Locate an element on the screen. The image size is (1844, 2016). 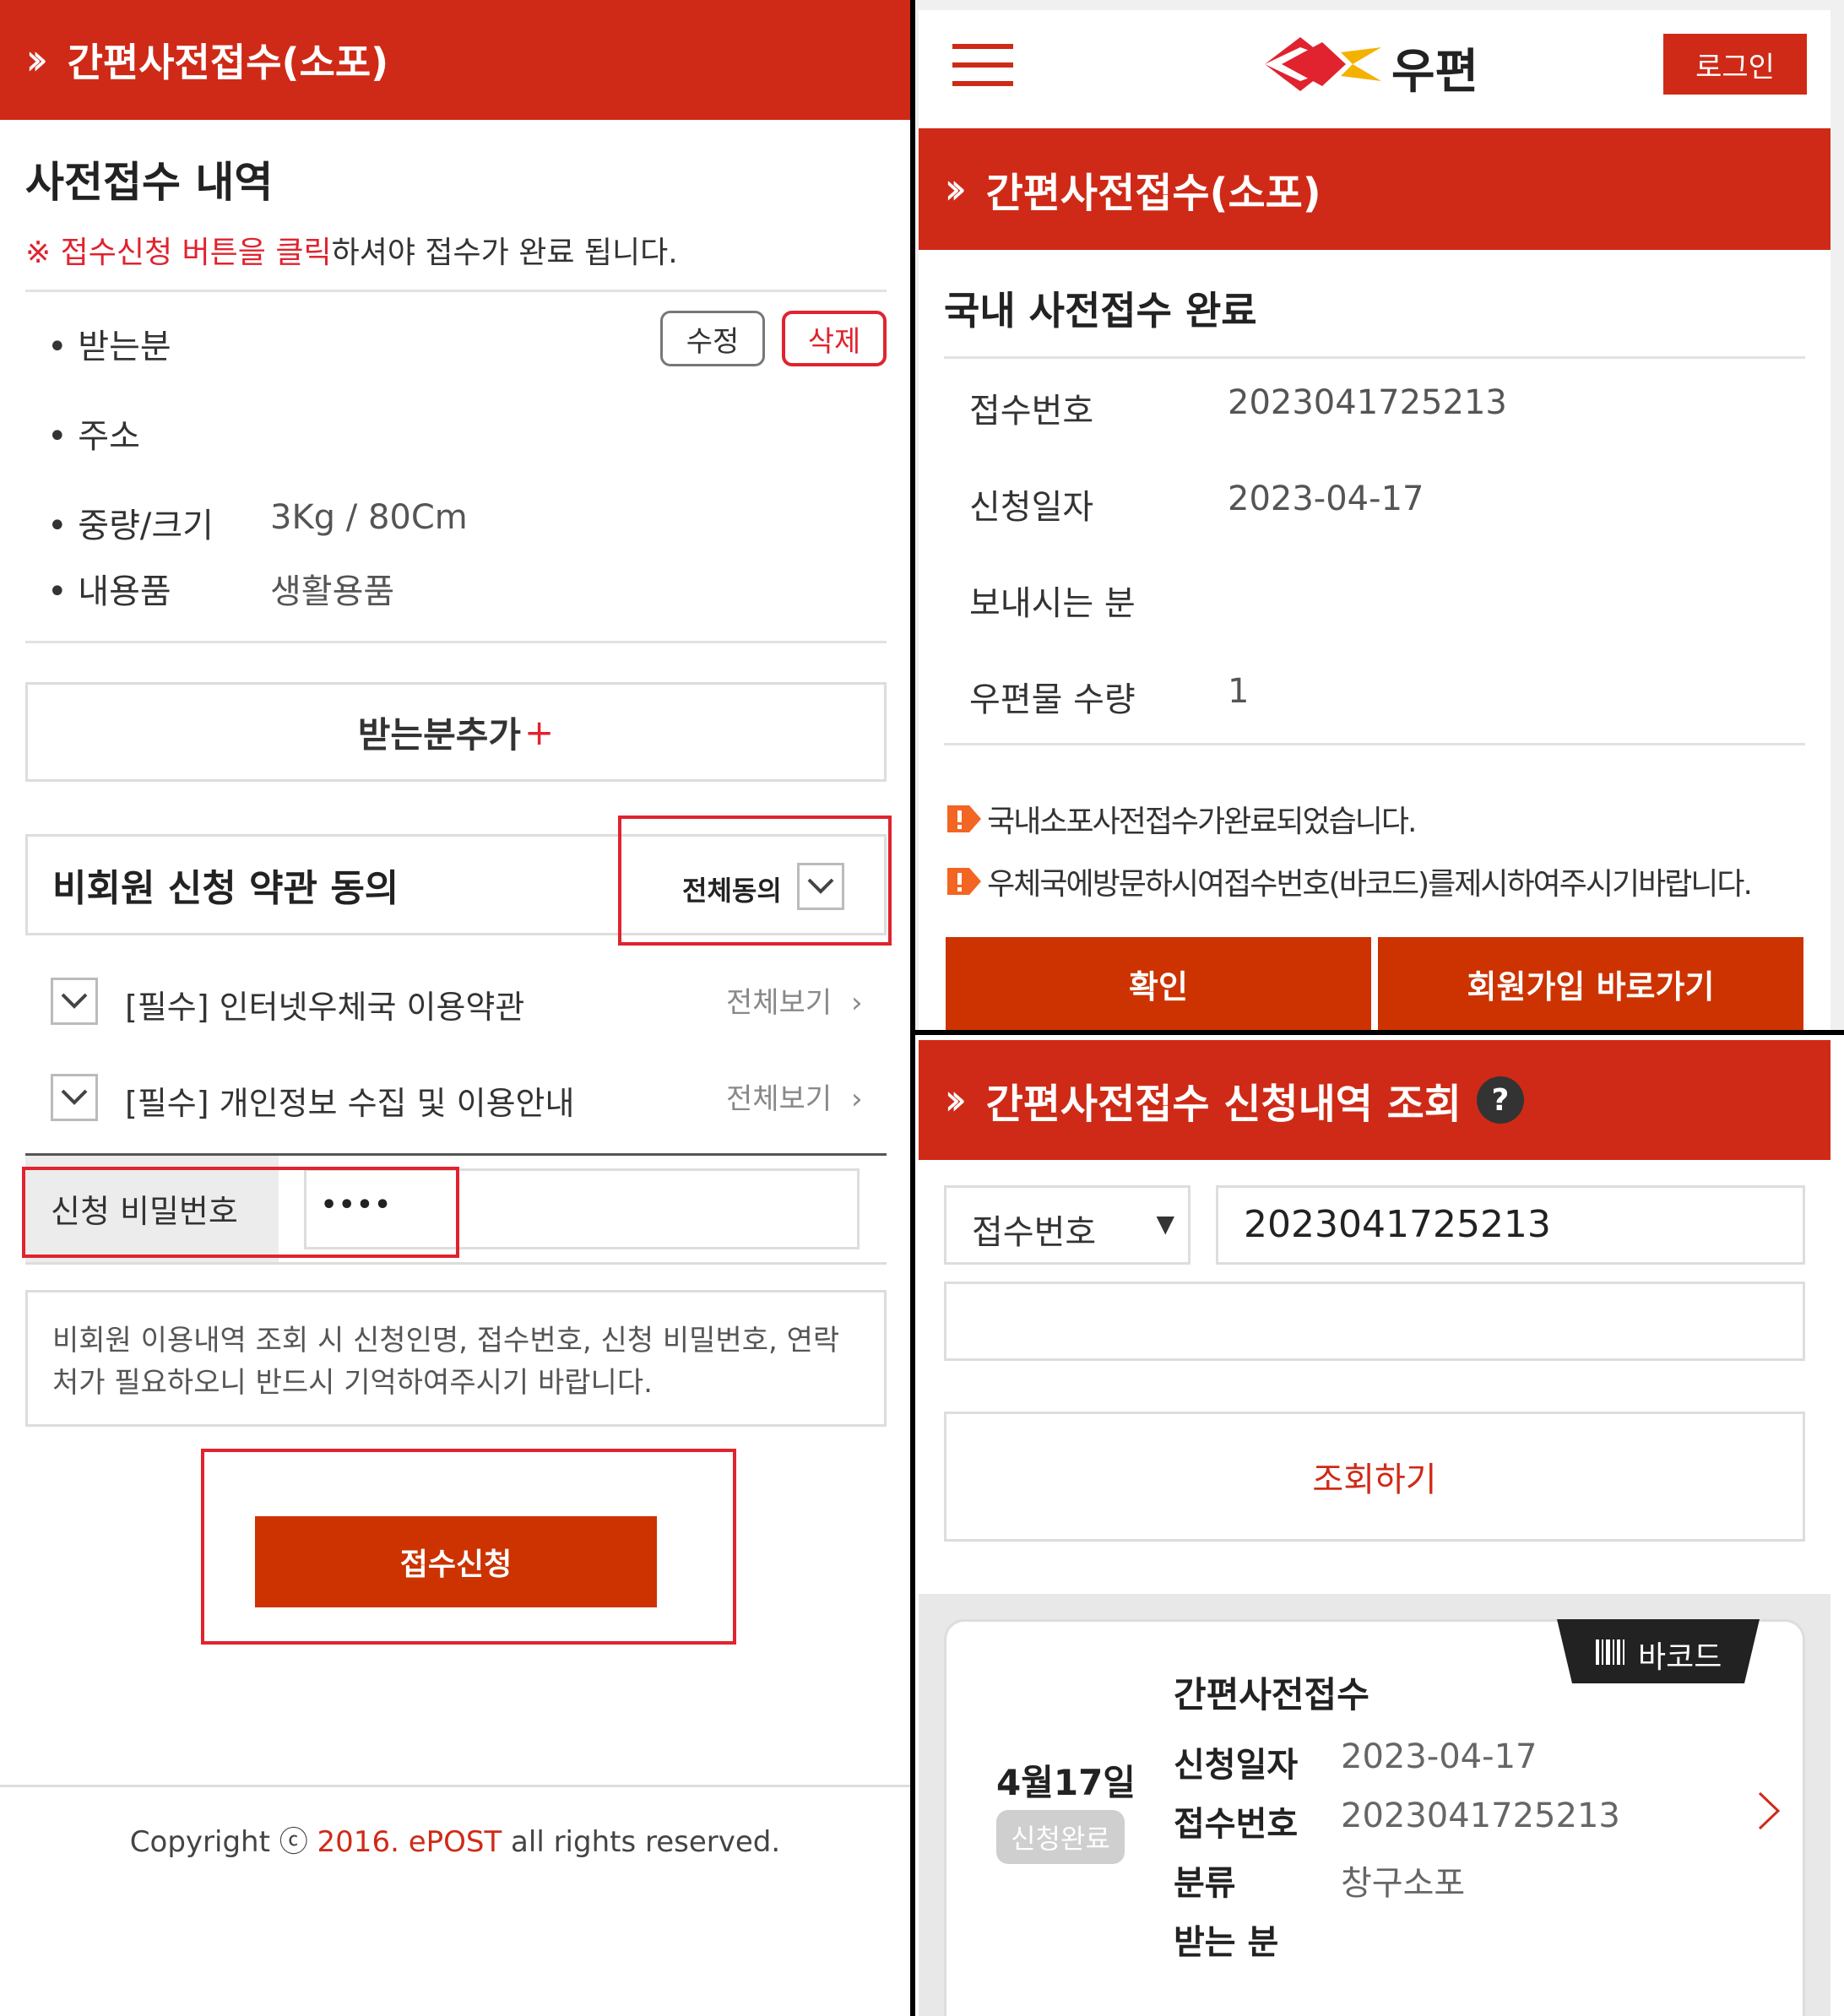
right-bottom-header: ›› 간편사전접수 신청내역 조회 ? is located at coordinates (1374, 1100).